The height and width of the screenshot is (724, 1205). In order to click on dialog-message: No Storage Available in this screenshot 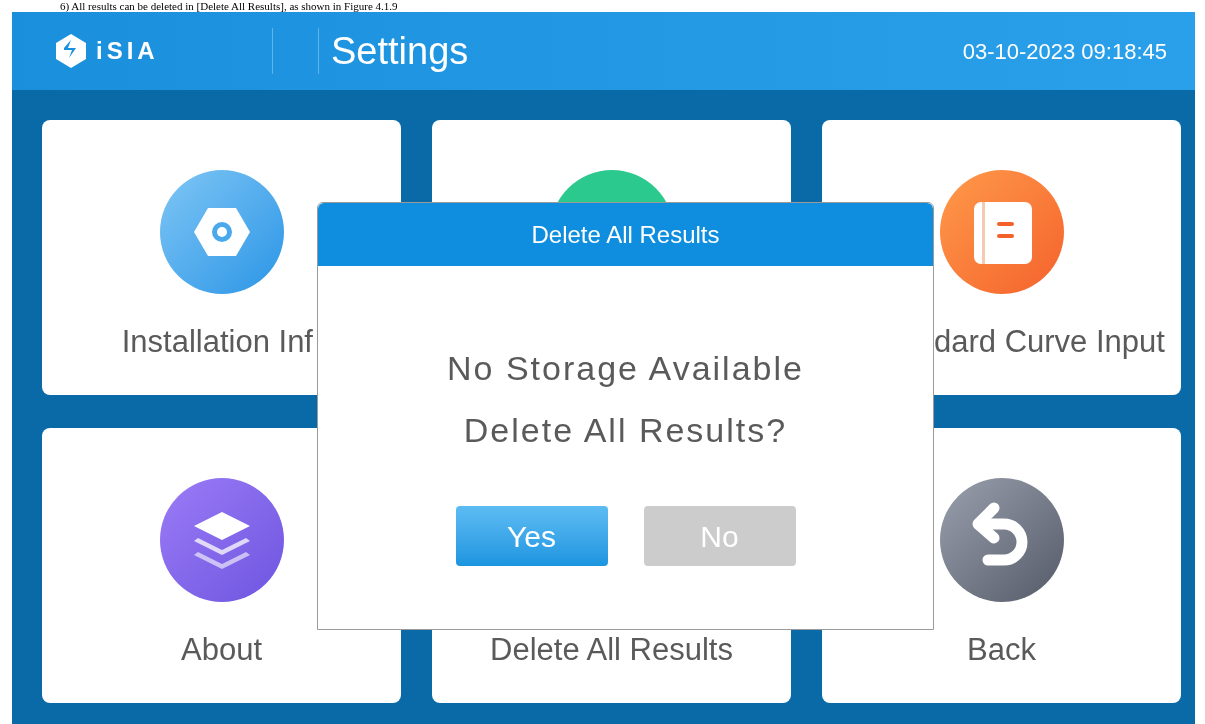, I will do `click(625, 368)`.